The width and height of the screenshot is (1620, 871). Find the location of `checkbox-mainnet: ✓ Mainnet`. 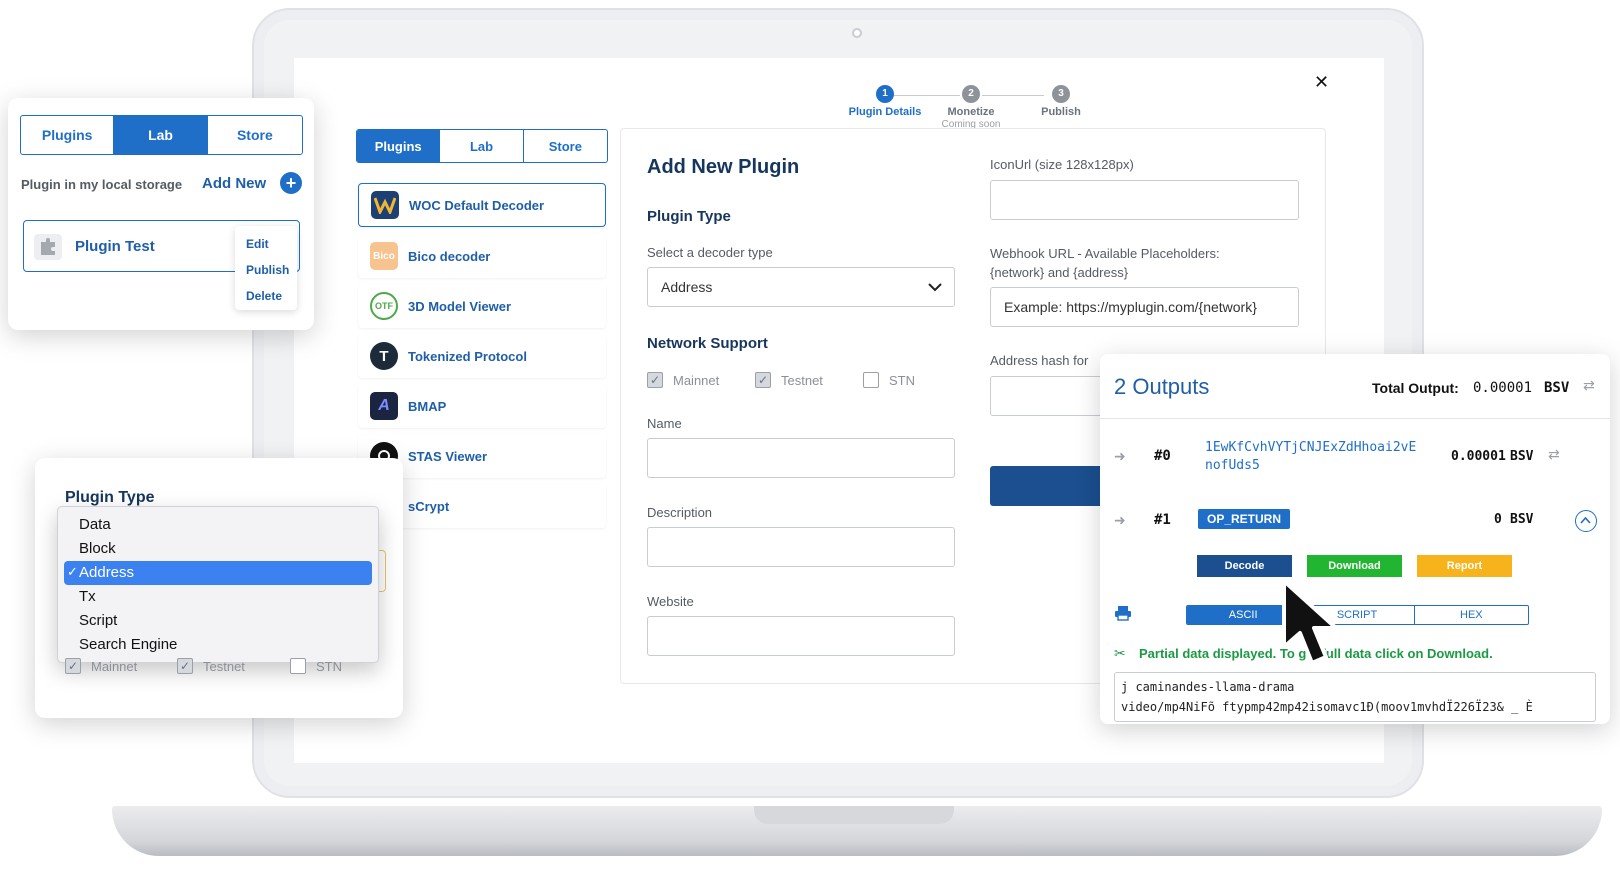

checkbox-mainnet: ✓ Mainnet is located at coordinates (683, 380).